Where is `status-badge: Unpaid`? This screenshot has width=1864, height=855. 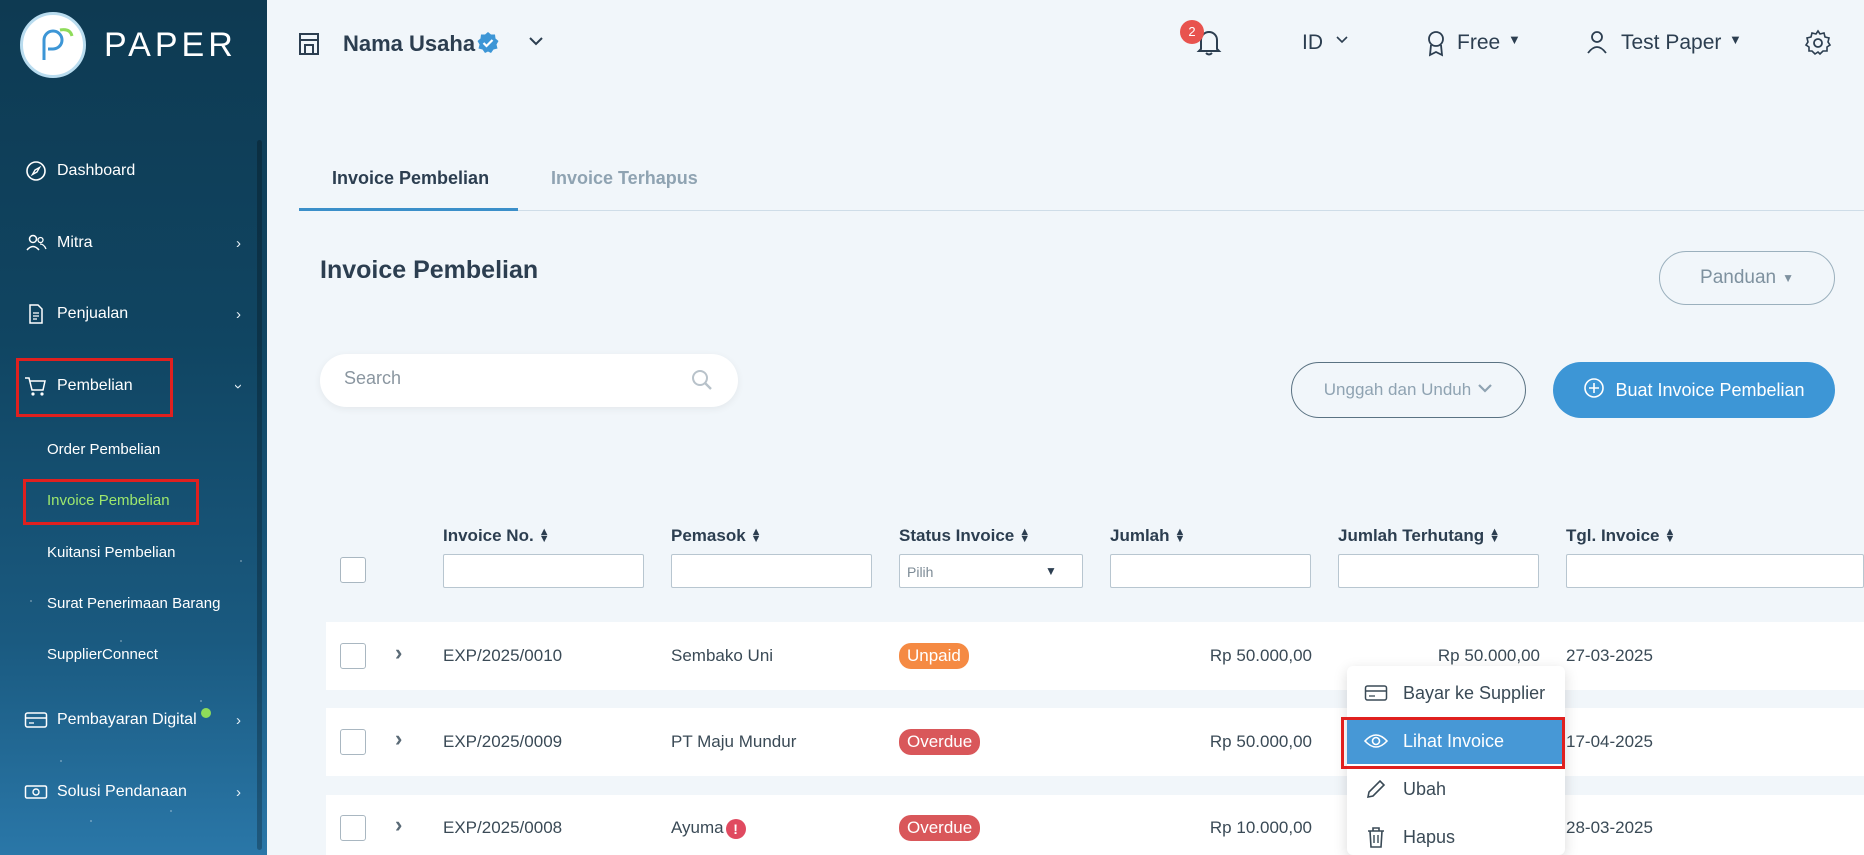
status-badge: Unpaid is located at coordinates (934, 656).